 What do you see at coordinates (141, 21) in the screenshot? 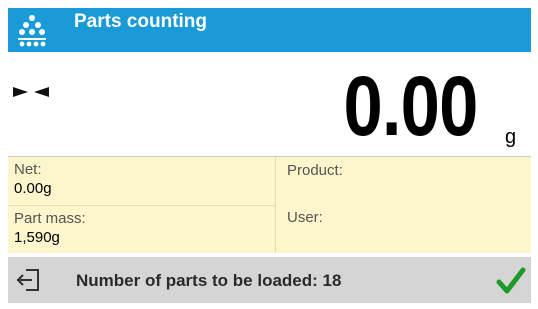
I see `page-title: Parts counting` at bounding box center [141, 21].